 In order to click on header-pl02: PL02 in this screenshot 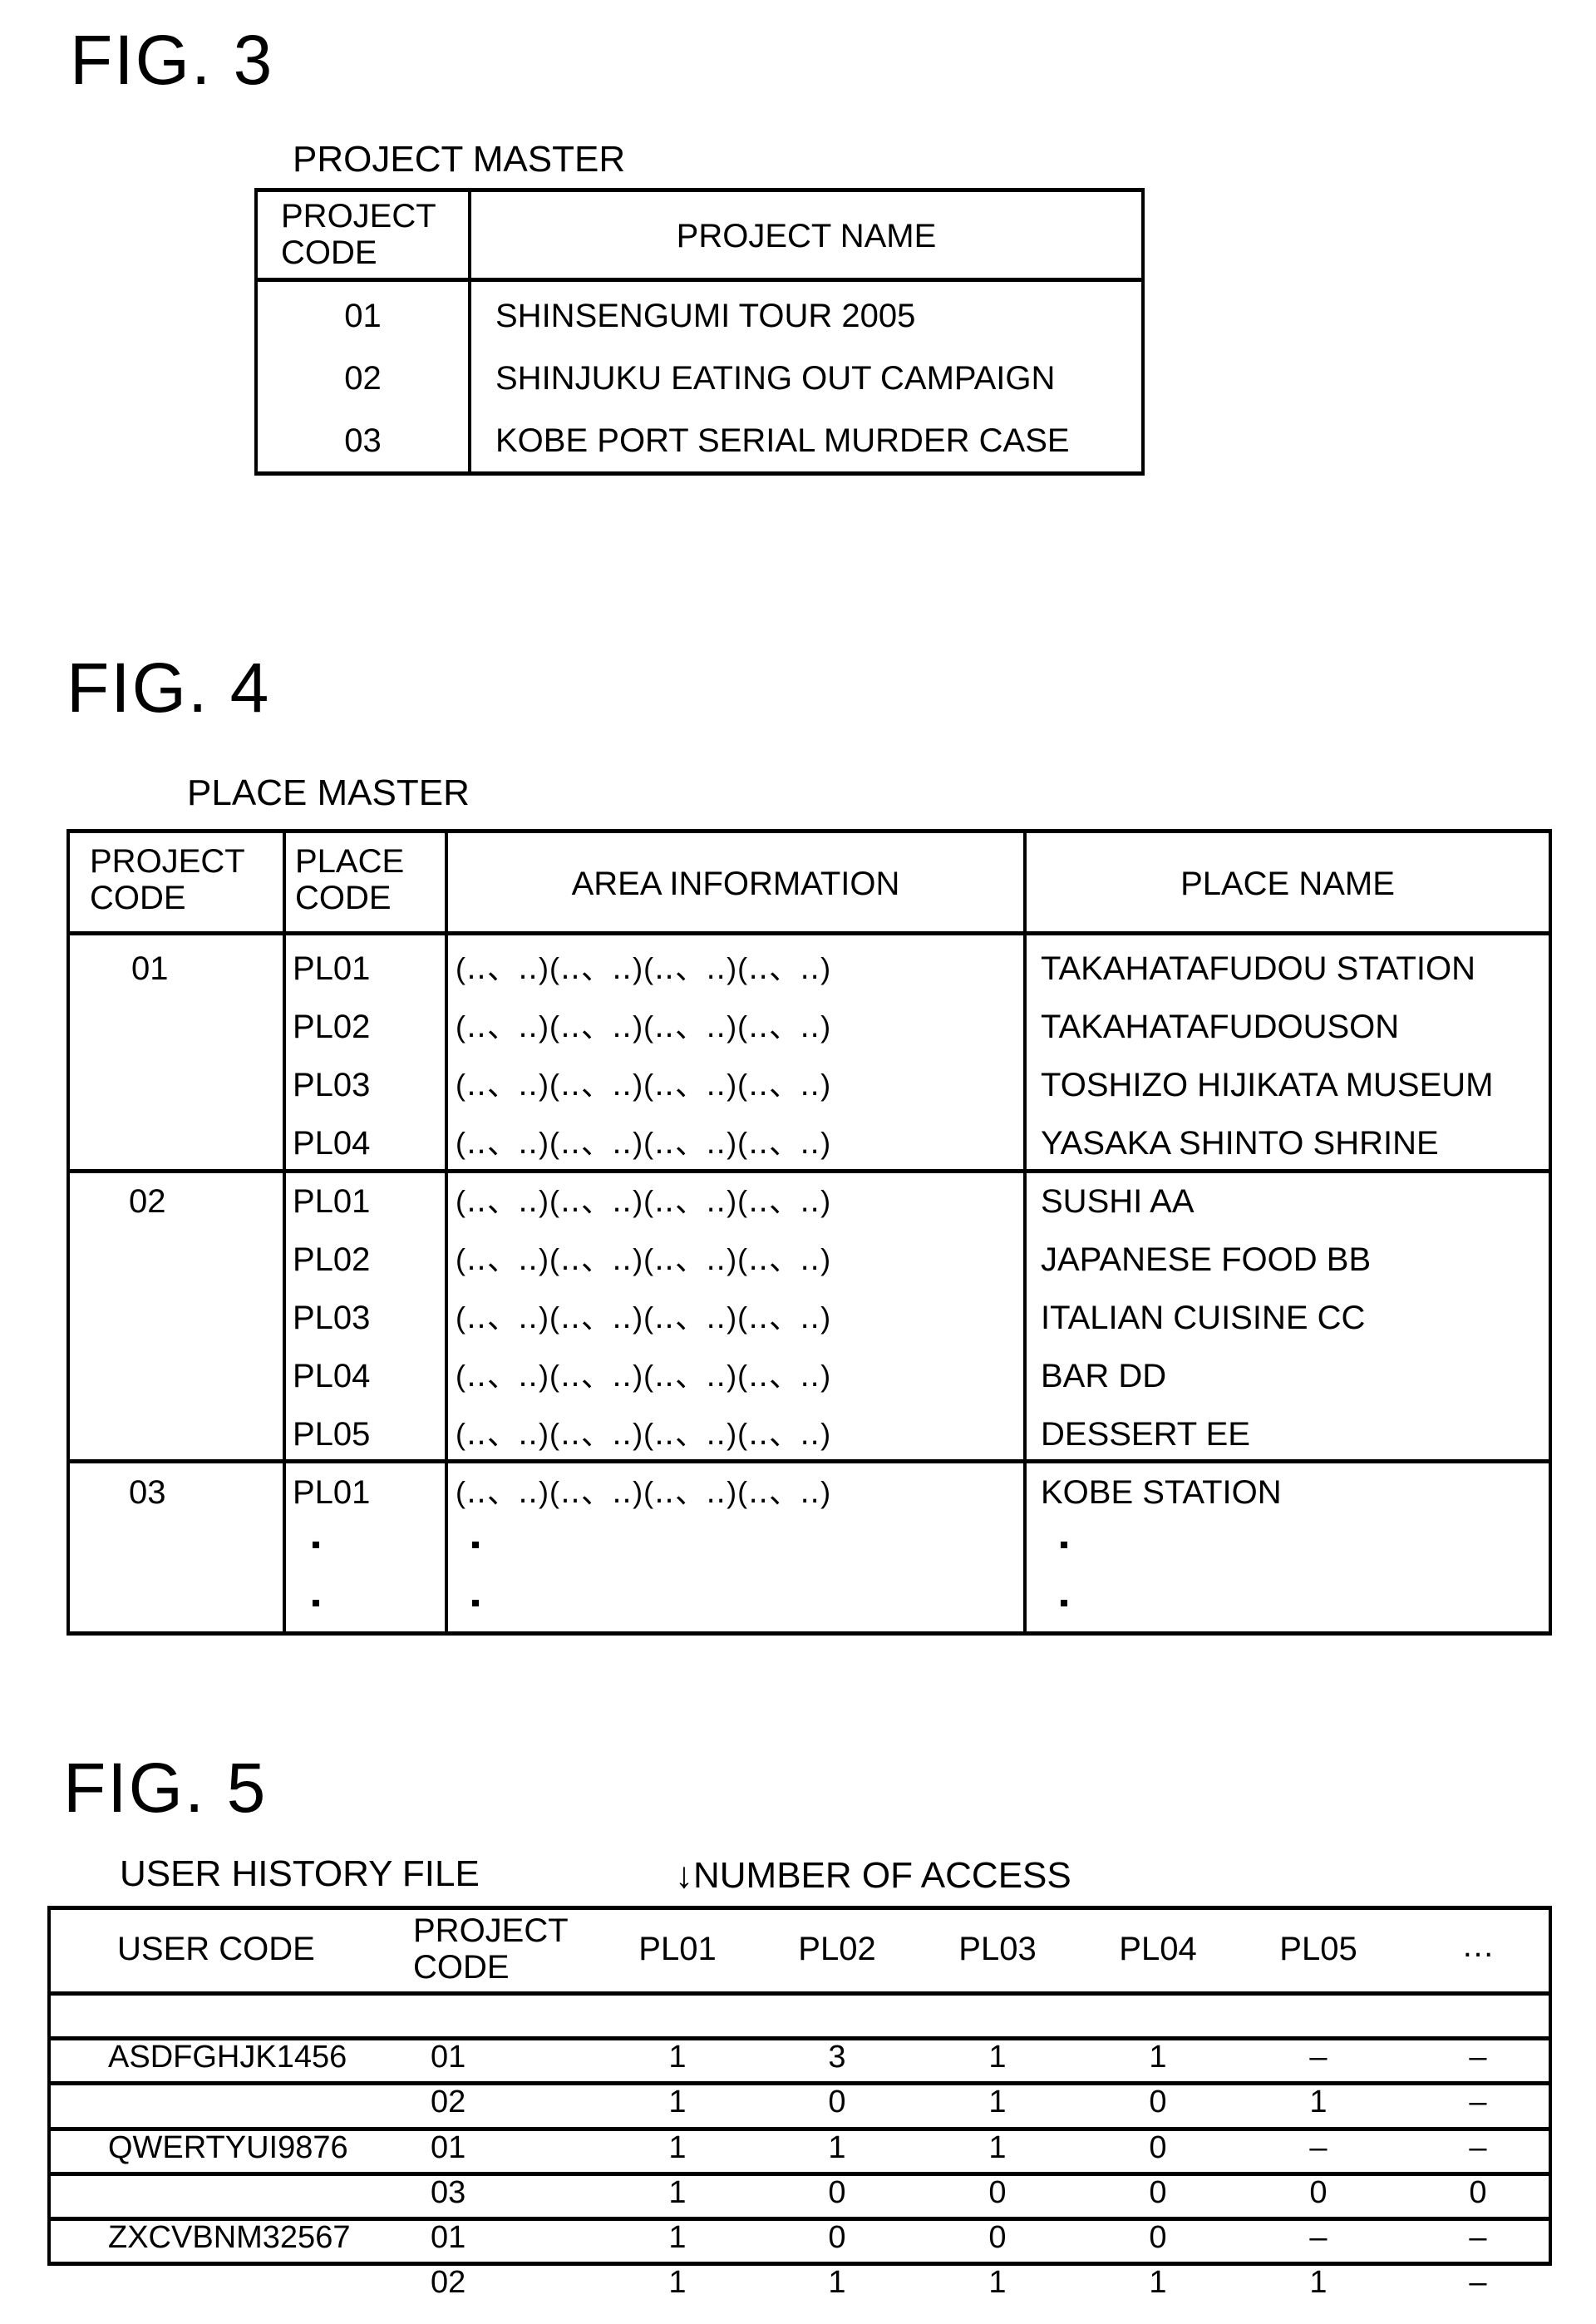, I will do `click(837, 1949)`.